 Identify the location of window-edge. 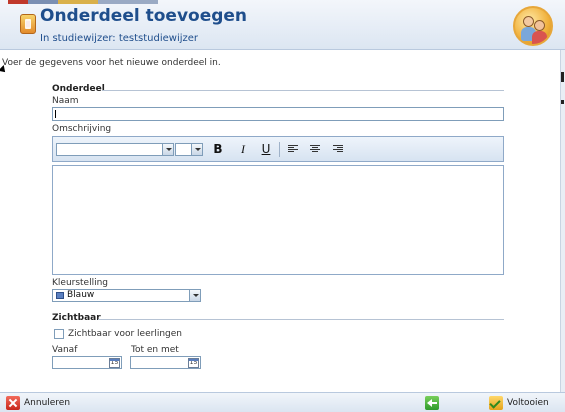
(562, 221).